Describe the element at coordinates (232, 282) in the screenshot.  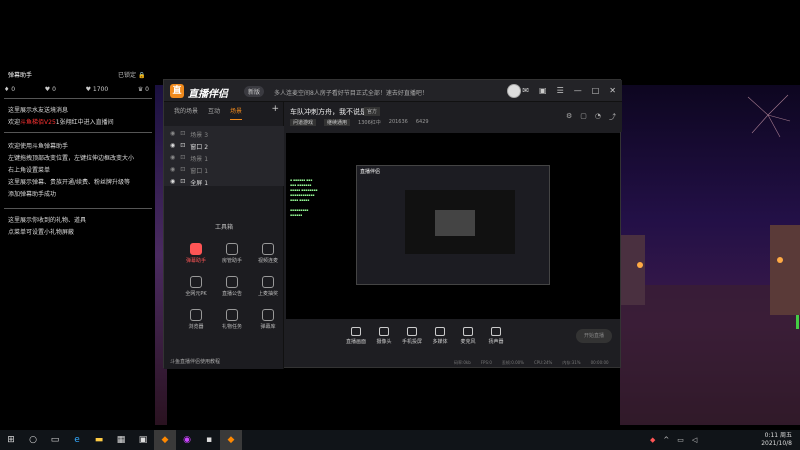
I see `announcement-icon` at that location.